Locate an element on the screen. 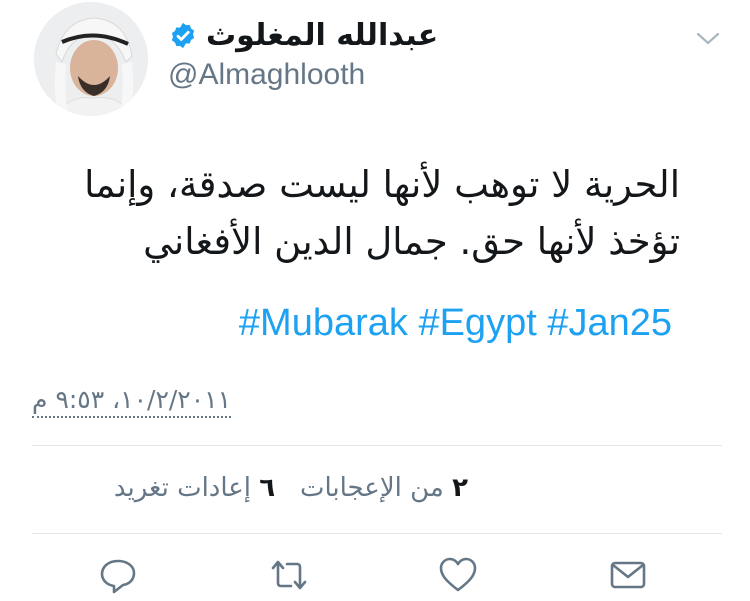 This screenshot has height=601, width=750. tweet-stats: ٢ من الإعجابات ٦ إعادات تغريد is located at coordinates (291, 488).